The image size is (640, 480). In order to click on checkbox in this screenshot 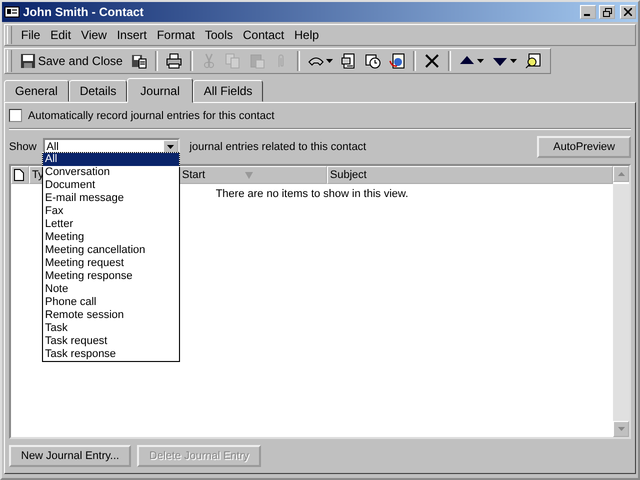, I will do `click(15, 115)`.